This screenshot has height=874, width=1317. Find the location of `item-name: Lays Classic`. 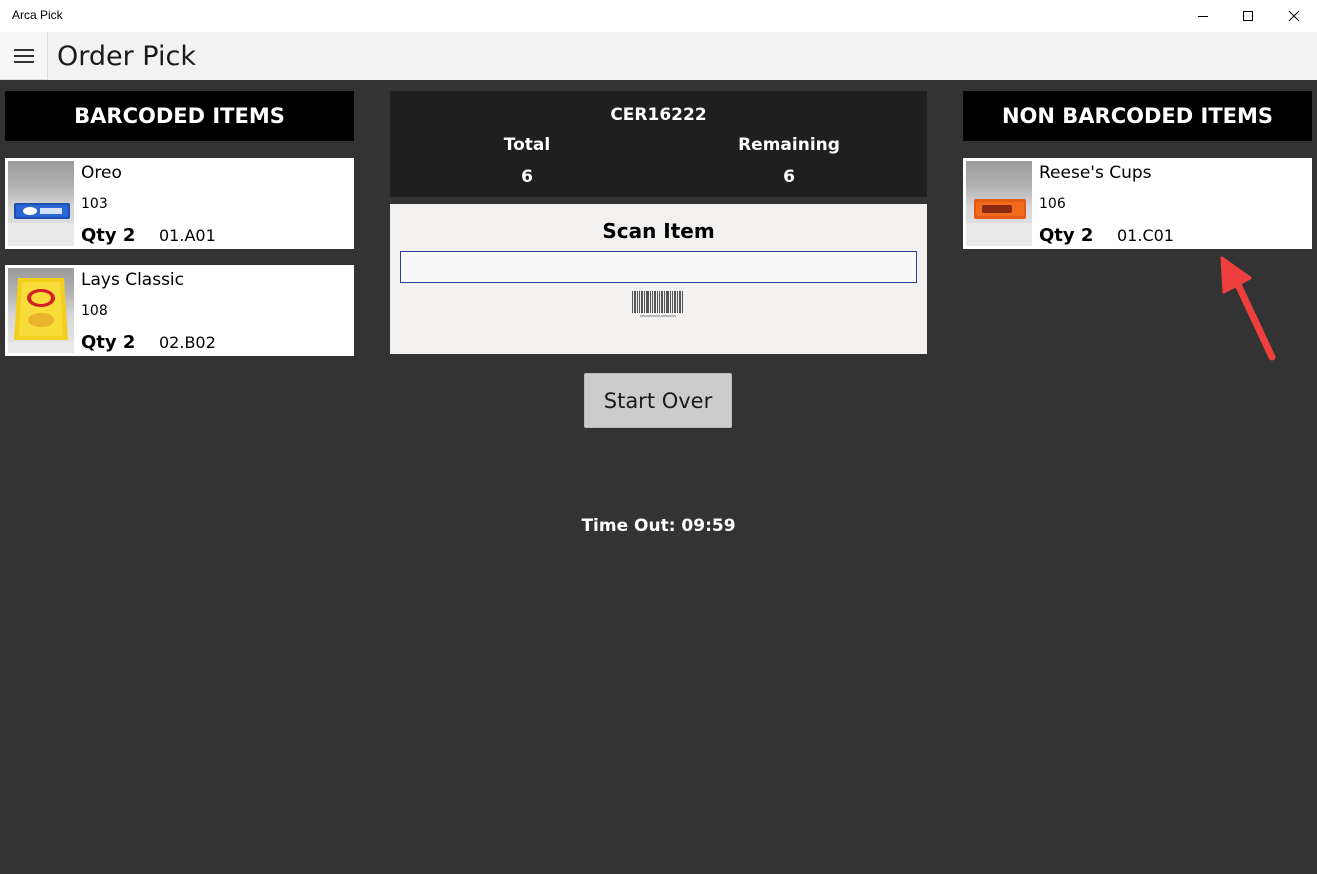

item-name: Lays Classic is located at coordinates (133, 280).